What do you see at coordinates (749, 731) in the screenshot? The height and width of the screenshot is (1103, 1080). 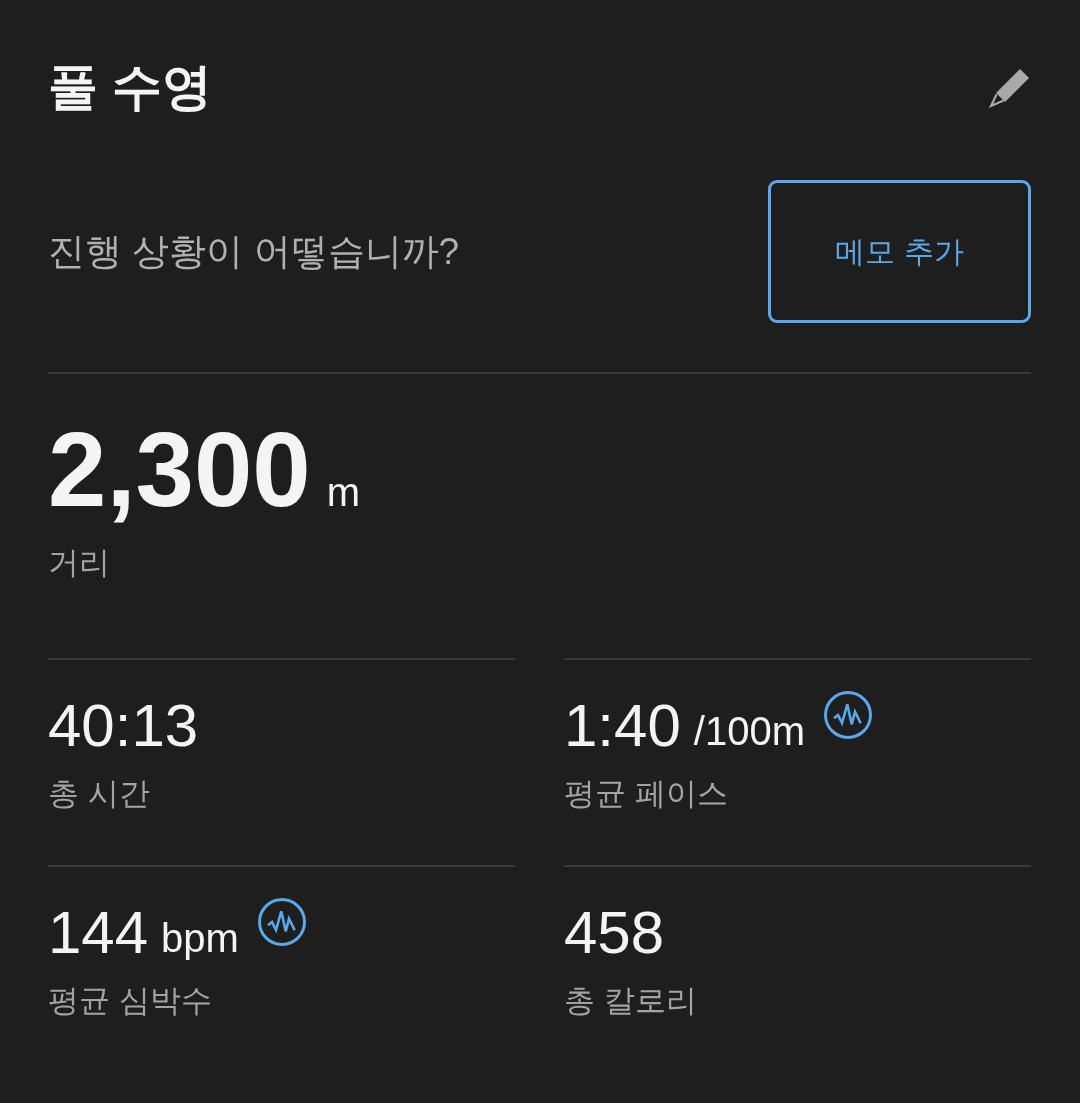 I see `stat-unit: /100m` at bounding box center [749, 731].